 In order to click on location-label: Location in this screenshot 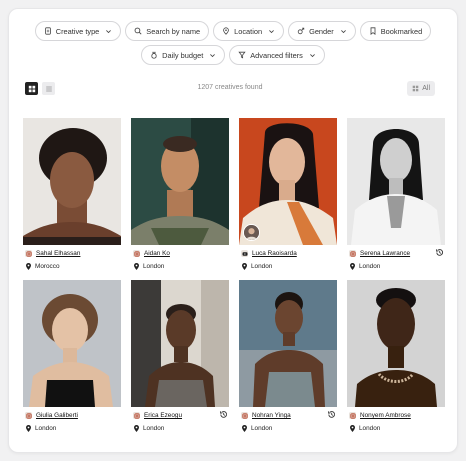, I will do `click(248, 31)`.